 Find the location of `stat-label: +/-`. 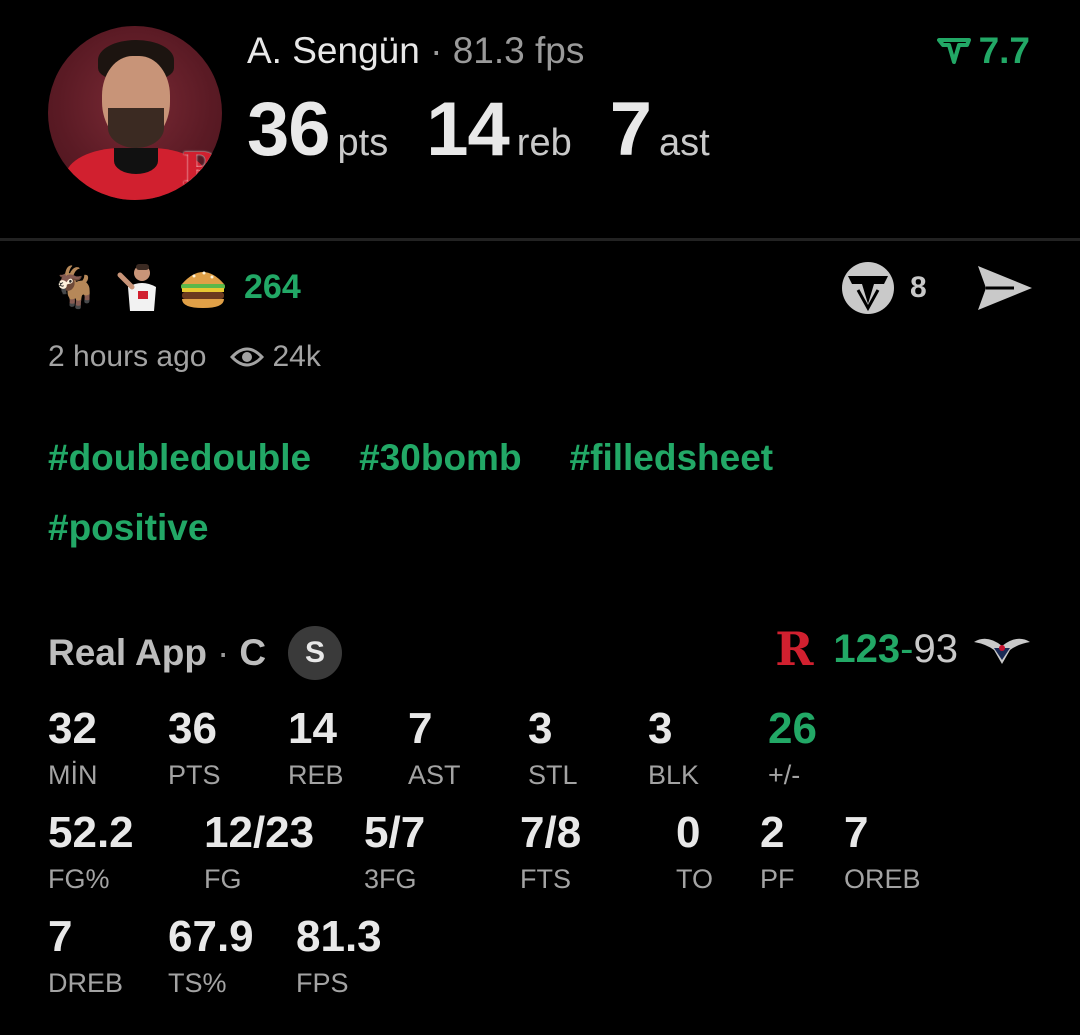

stat-label: +/- is located at coordinates (784, 775).